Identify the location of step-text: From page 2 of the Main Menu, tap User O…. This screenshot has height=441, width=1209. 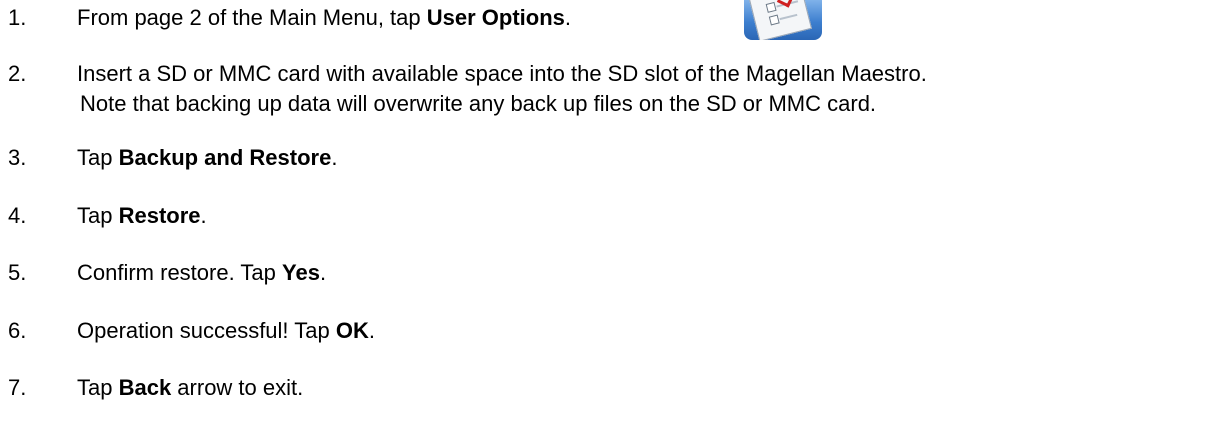
(324, 17).